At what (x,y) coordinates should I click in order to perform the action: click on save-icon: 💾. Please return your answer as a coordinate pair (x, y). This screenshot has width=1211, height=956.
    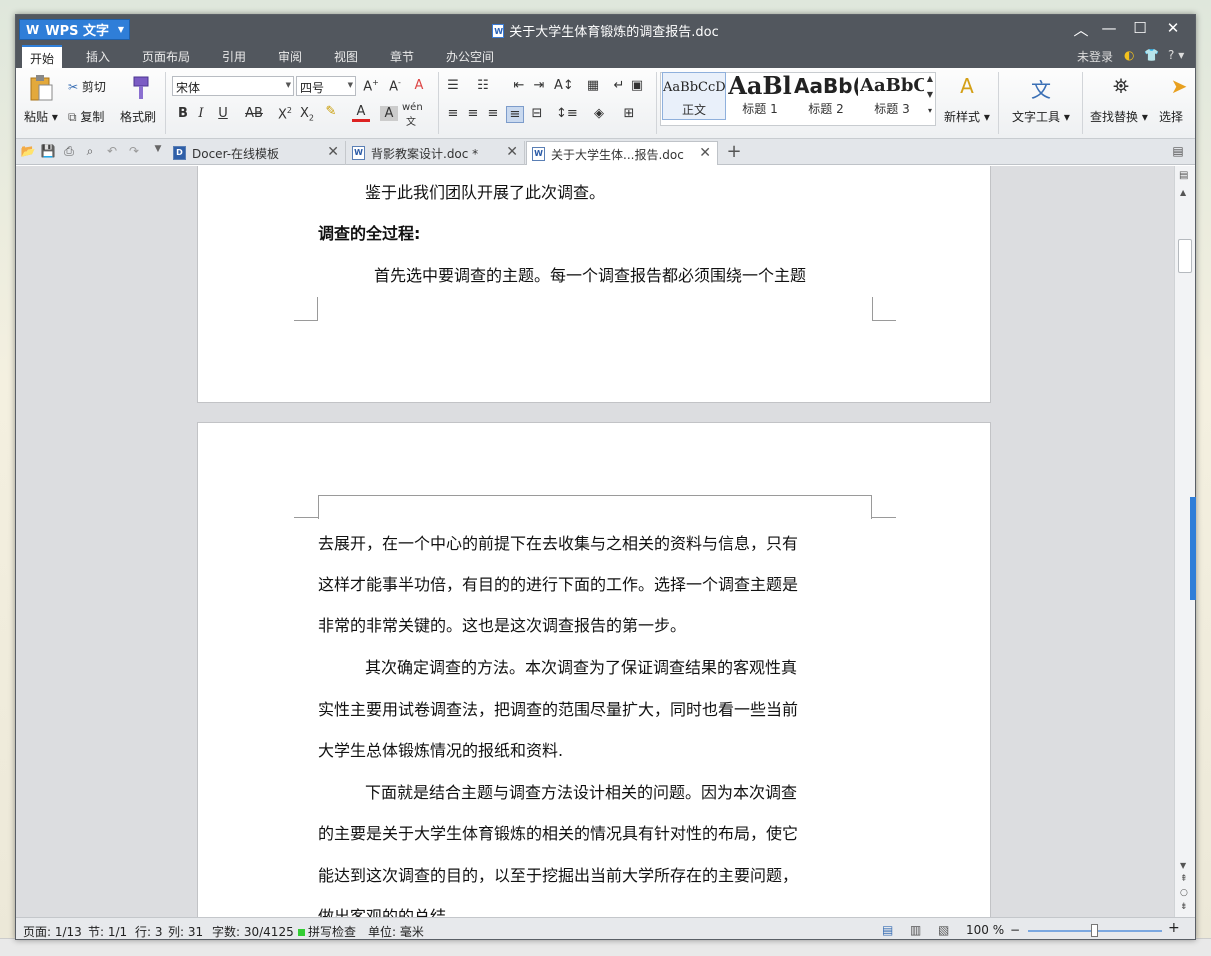
    Looking at the image, I should click on (48, 152).